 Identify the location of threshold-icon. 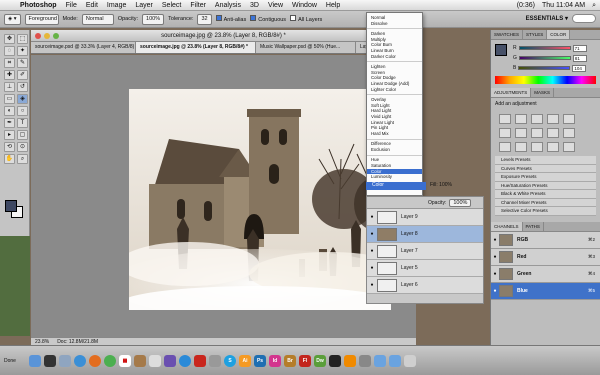
(537, 147).